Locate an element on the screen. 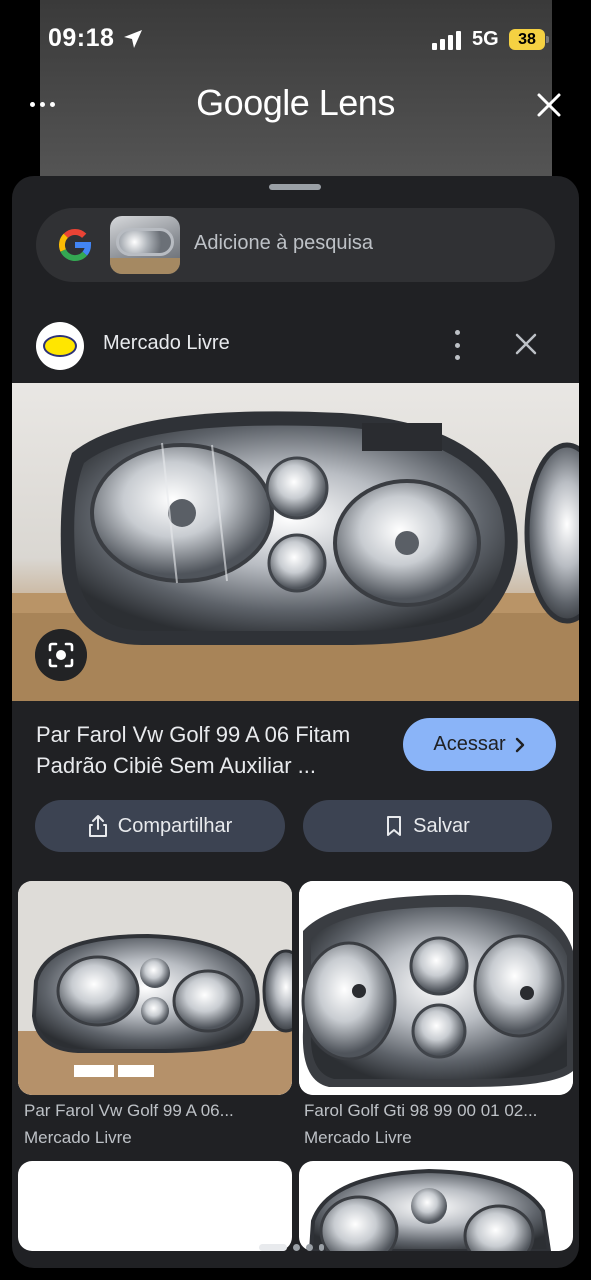 The width and height of the screenshot is (591, 1280). battery-level: 38 is located at coordinates (527, 39).